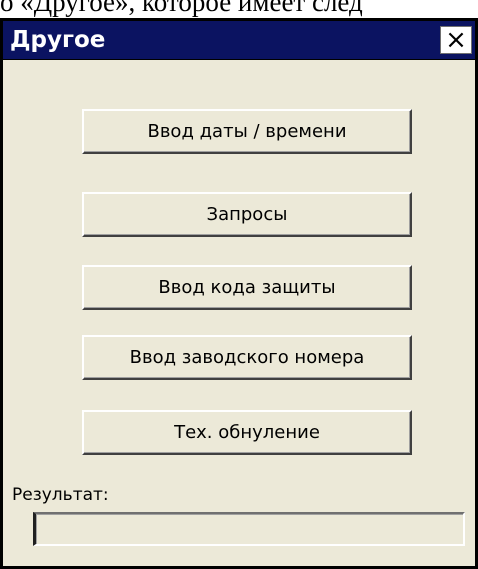 The image size is (478, 569). I want to click on protection-code-input-button: Ввод кода защиты, so click(247, 287).